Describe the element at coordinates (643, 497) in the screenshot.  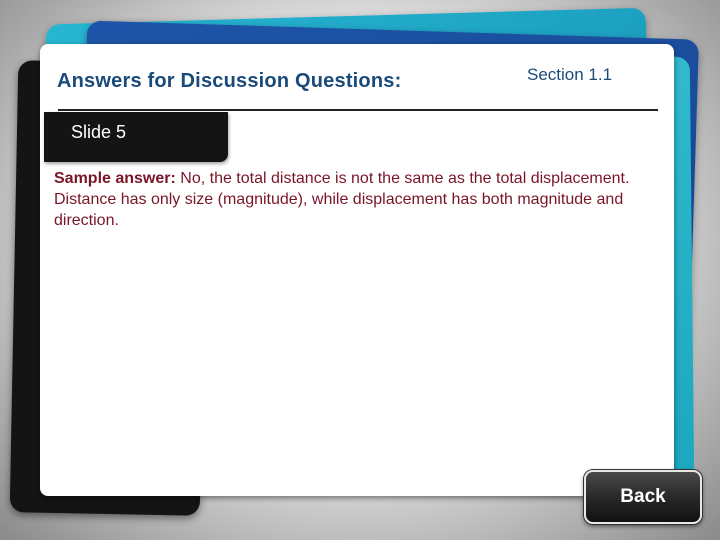
I see `back-button: Back` at that location.